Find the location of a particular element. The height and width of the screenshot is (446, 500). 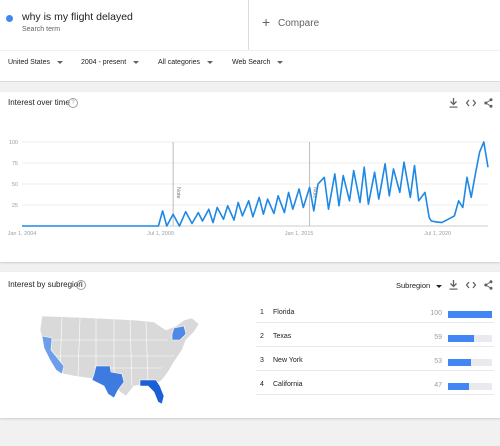

note-label: Note is located at coordinates (178, 193).